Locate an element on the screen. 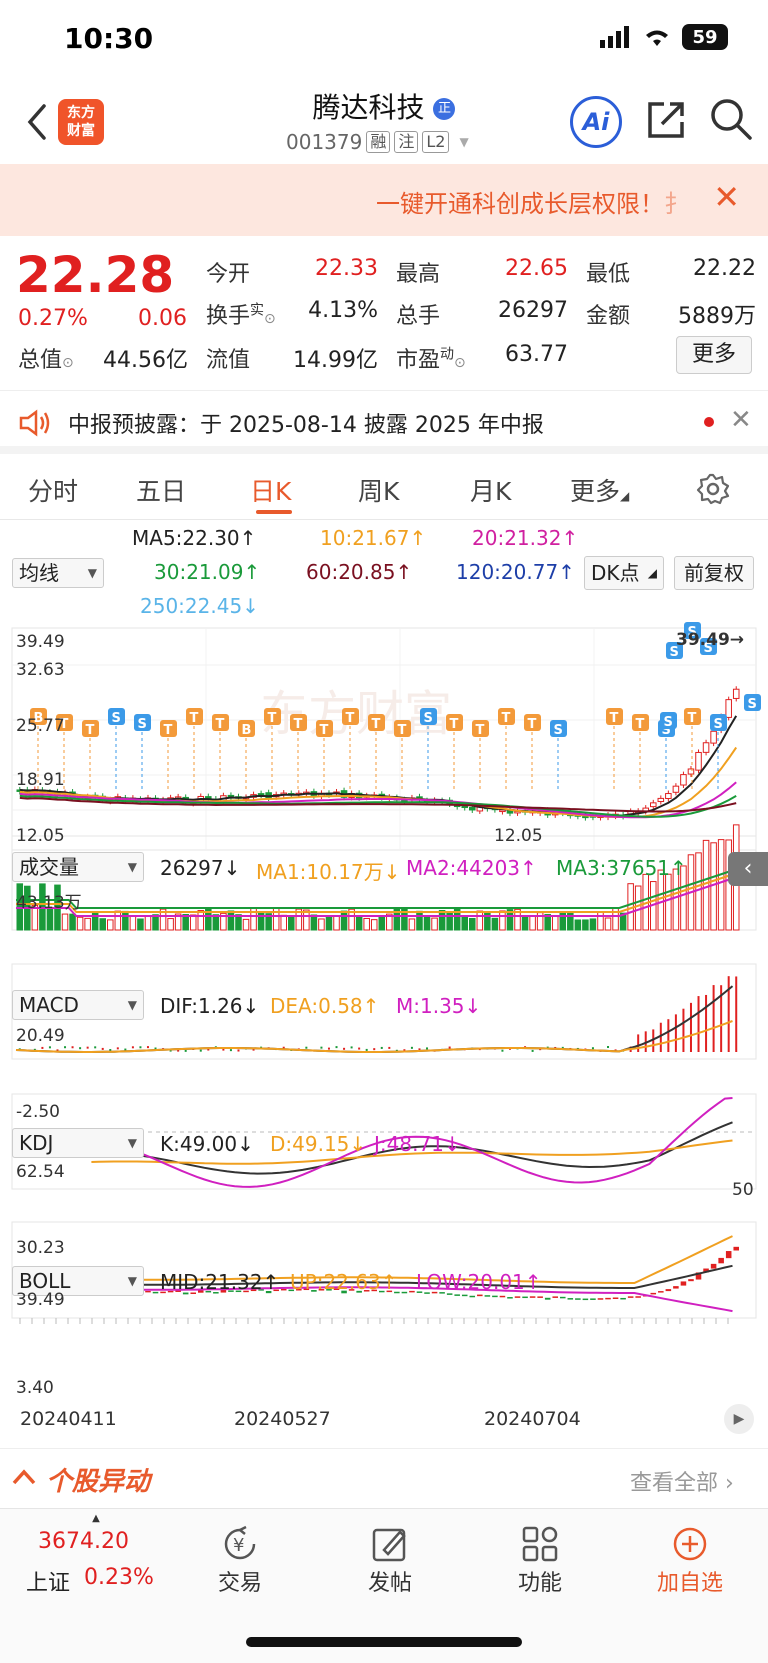 Image resolution: width=768 pixels, height=1663 pixels. view-all-link: 查看全部 › is located at coordinates (682, 1481).